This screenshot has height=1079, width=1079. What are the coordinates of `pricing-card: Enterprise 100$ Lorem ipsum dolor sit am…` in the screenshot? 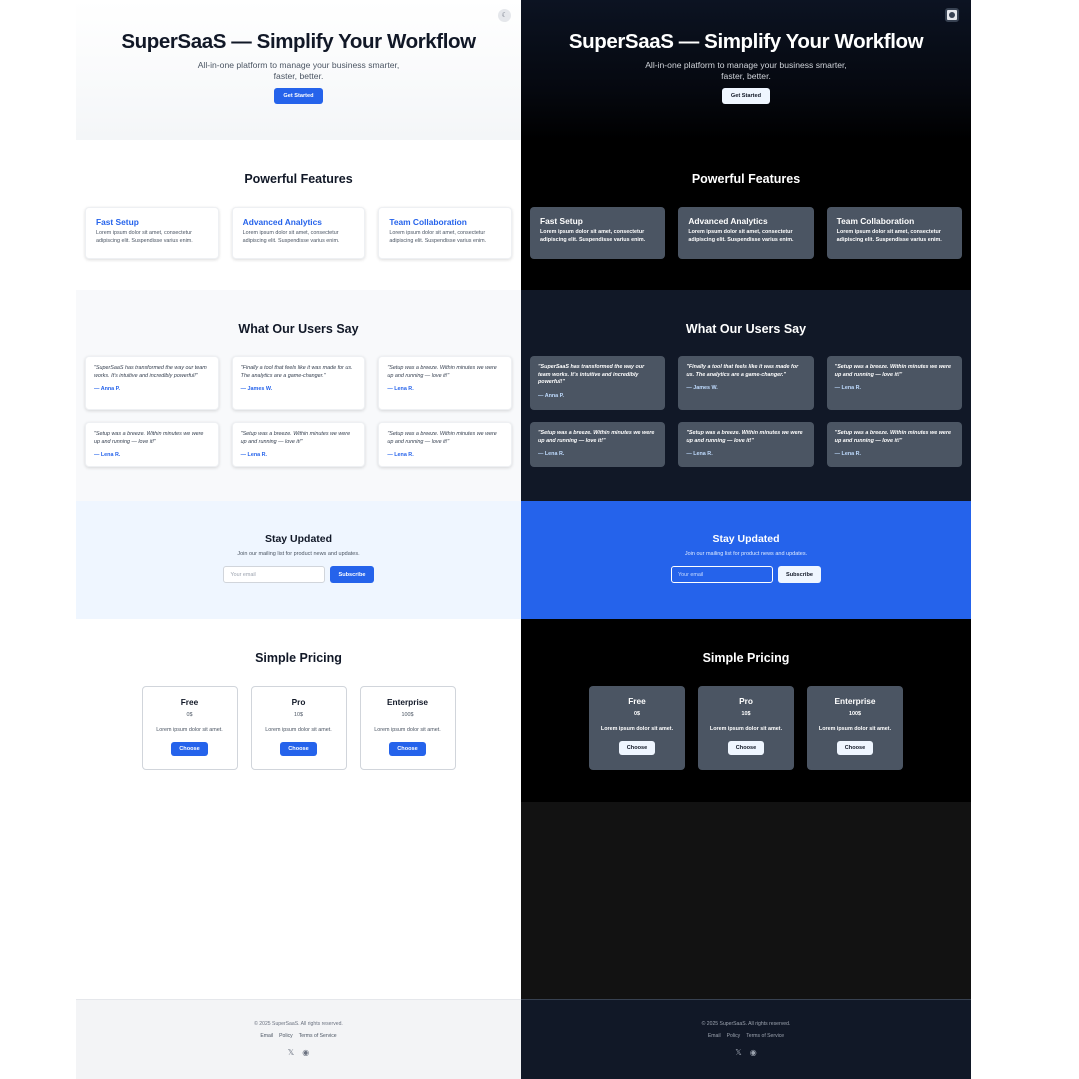 It's located at (855, 728).